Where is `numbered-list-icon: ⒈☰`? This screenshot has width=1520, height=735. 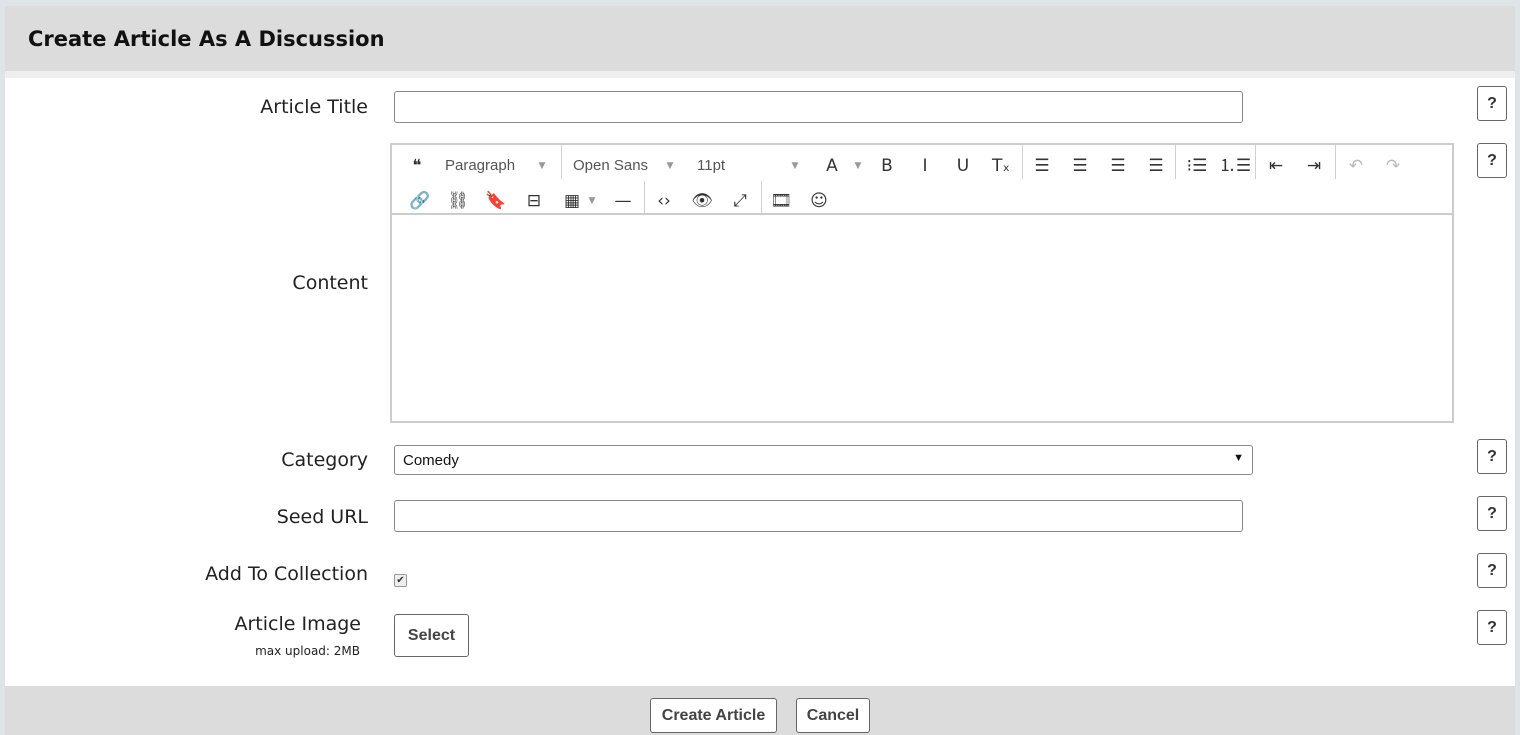 numbered-list-icon: ⒈☰ is located at coordinates (1235, 166).